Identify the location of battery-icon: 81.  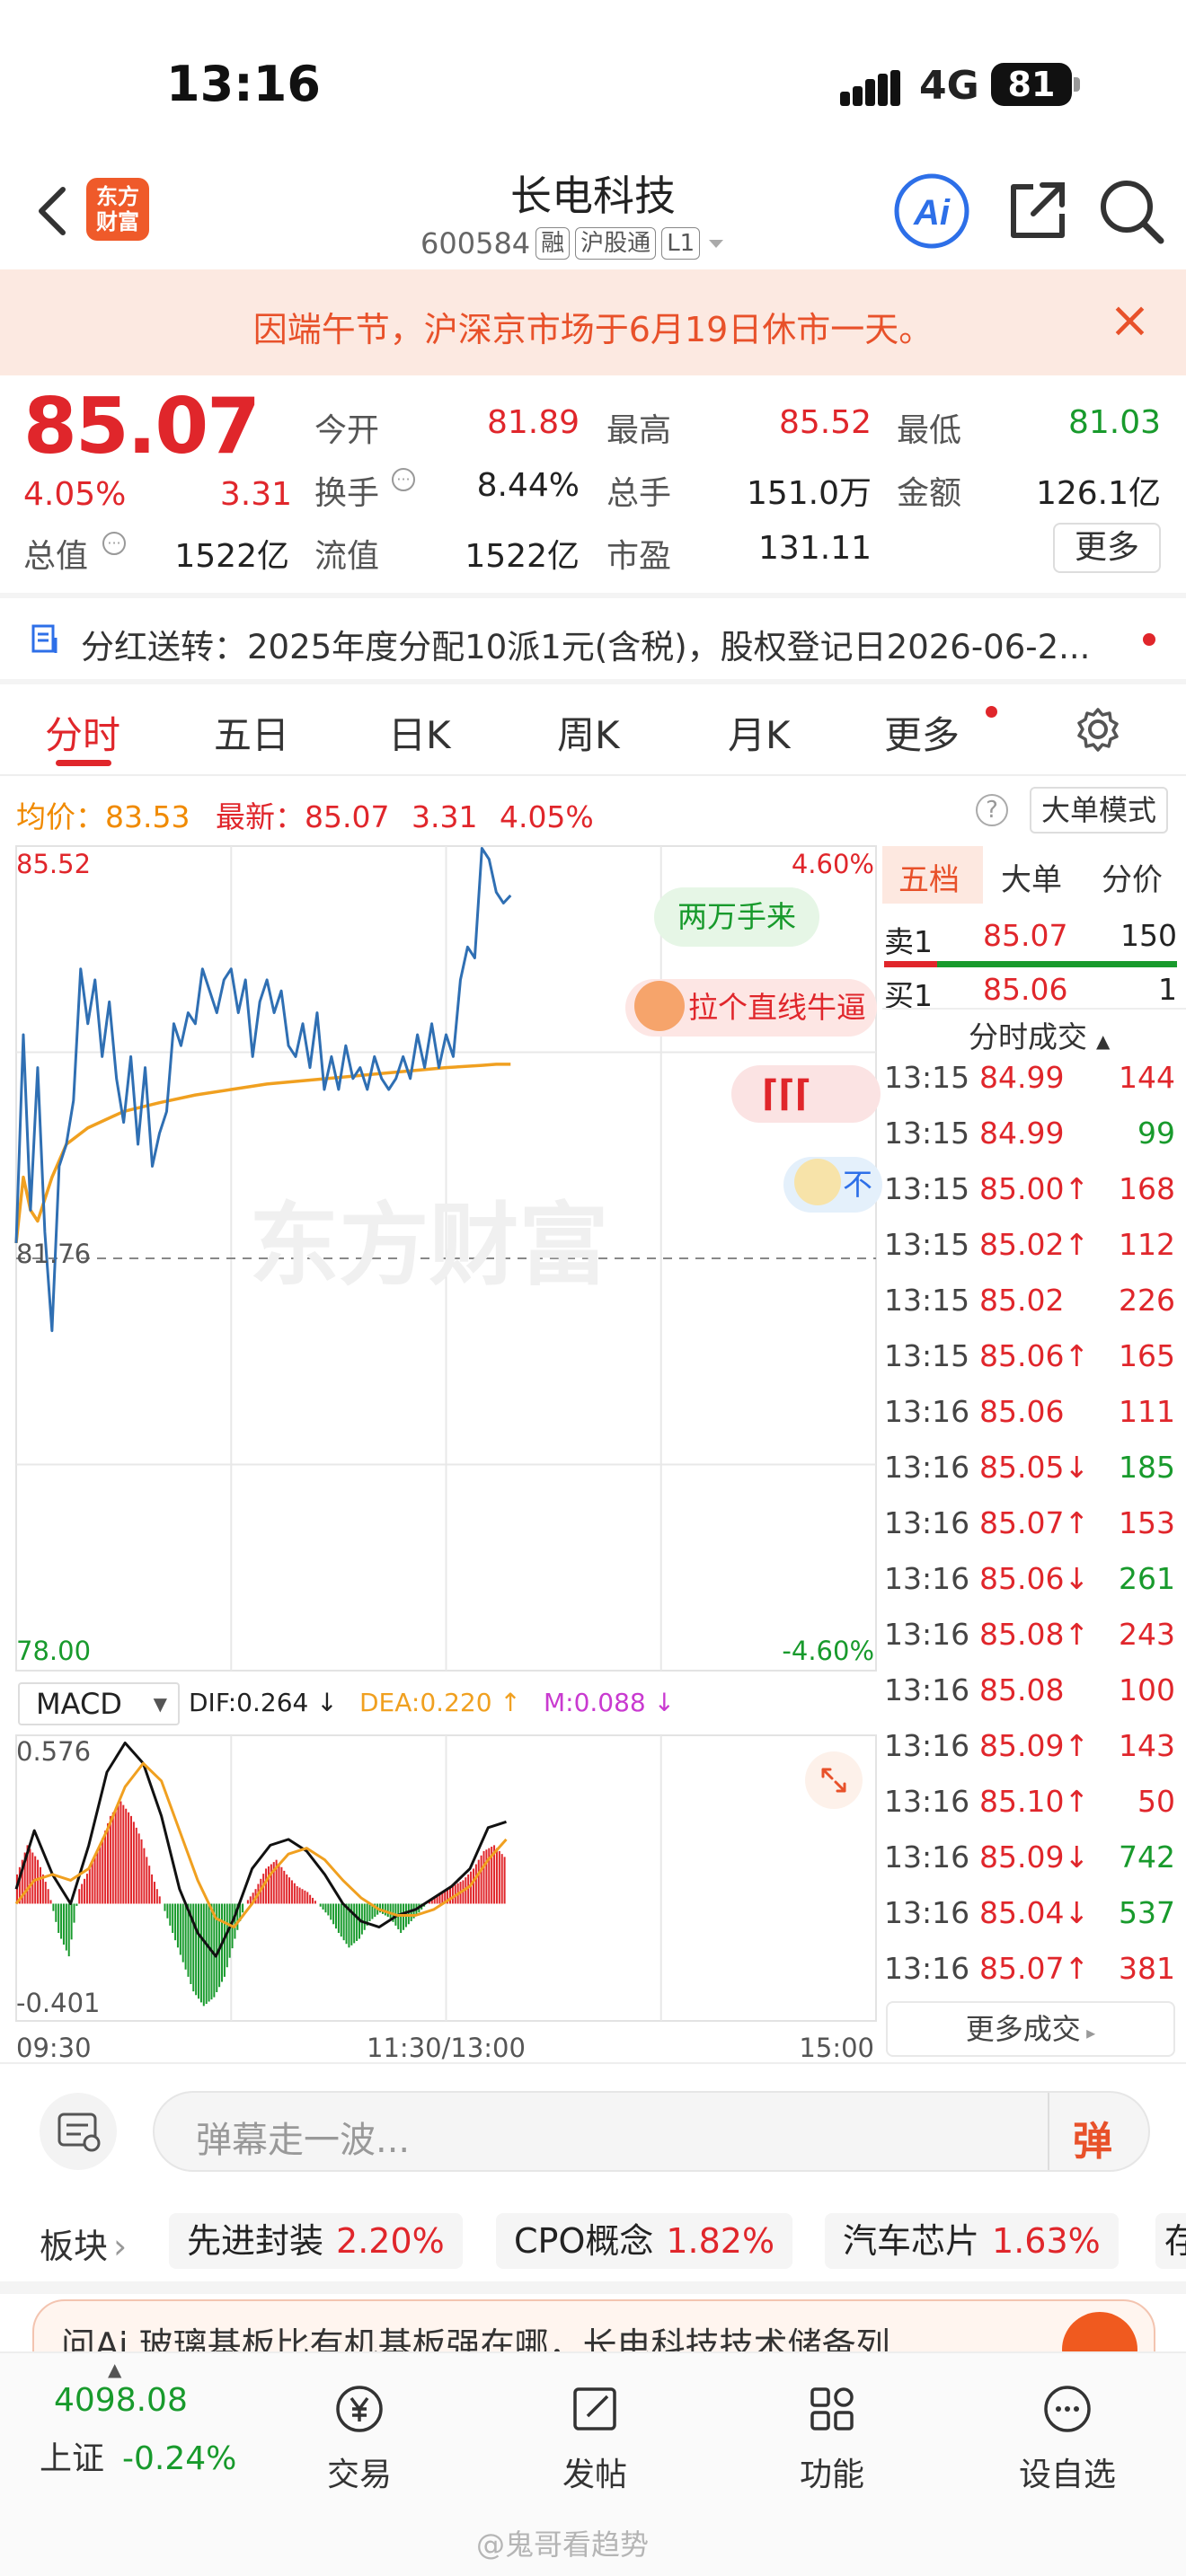
(1031, 84).